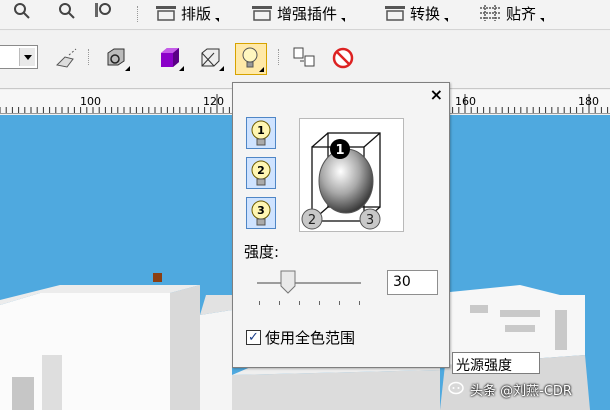  What do you see at coordinates (104, 11) in the screenshot?
I see `zoom-page-icon` at bounding box center [104, 11].